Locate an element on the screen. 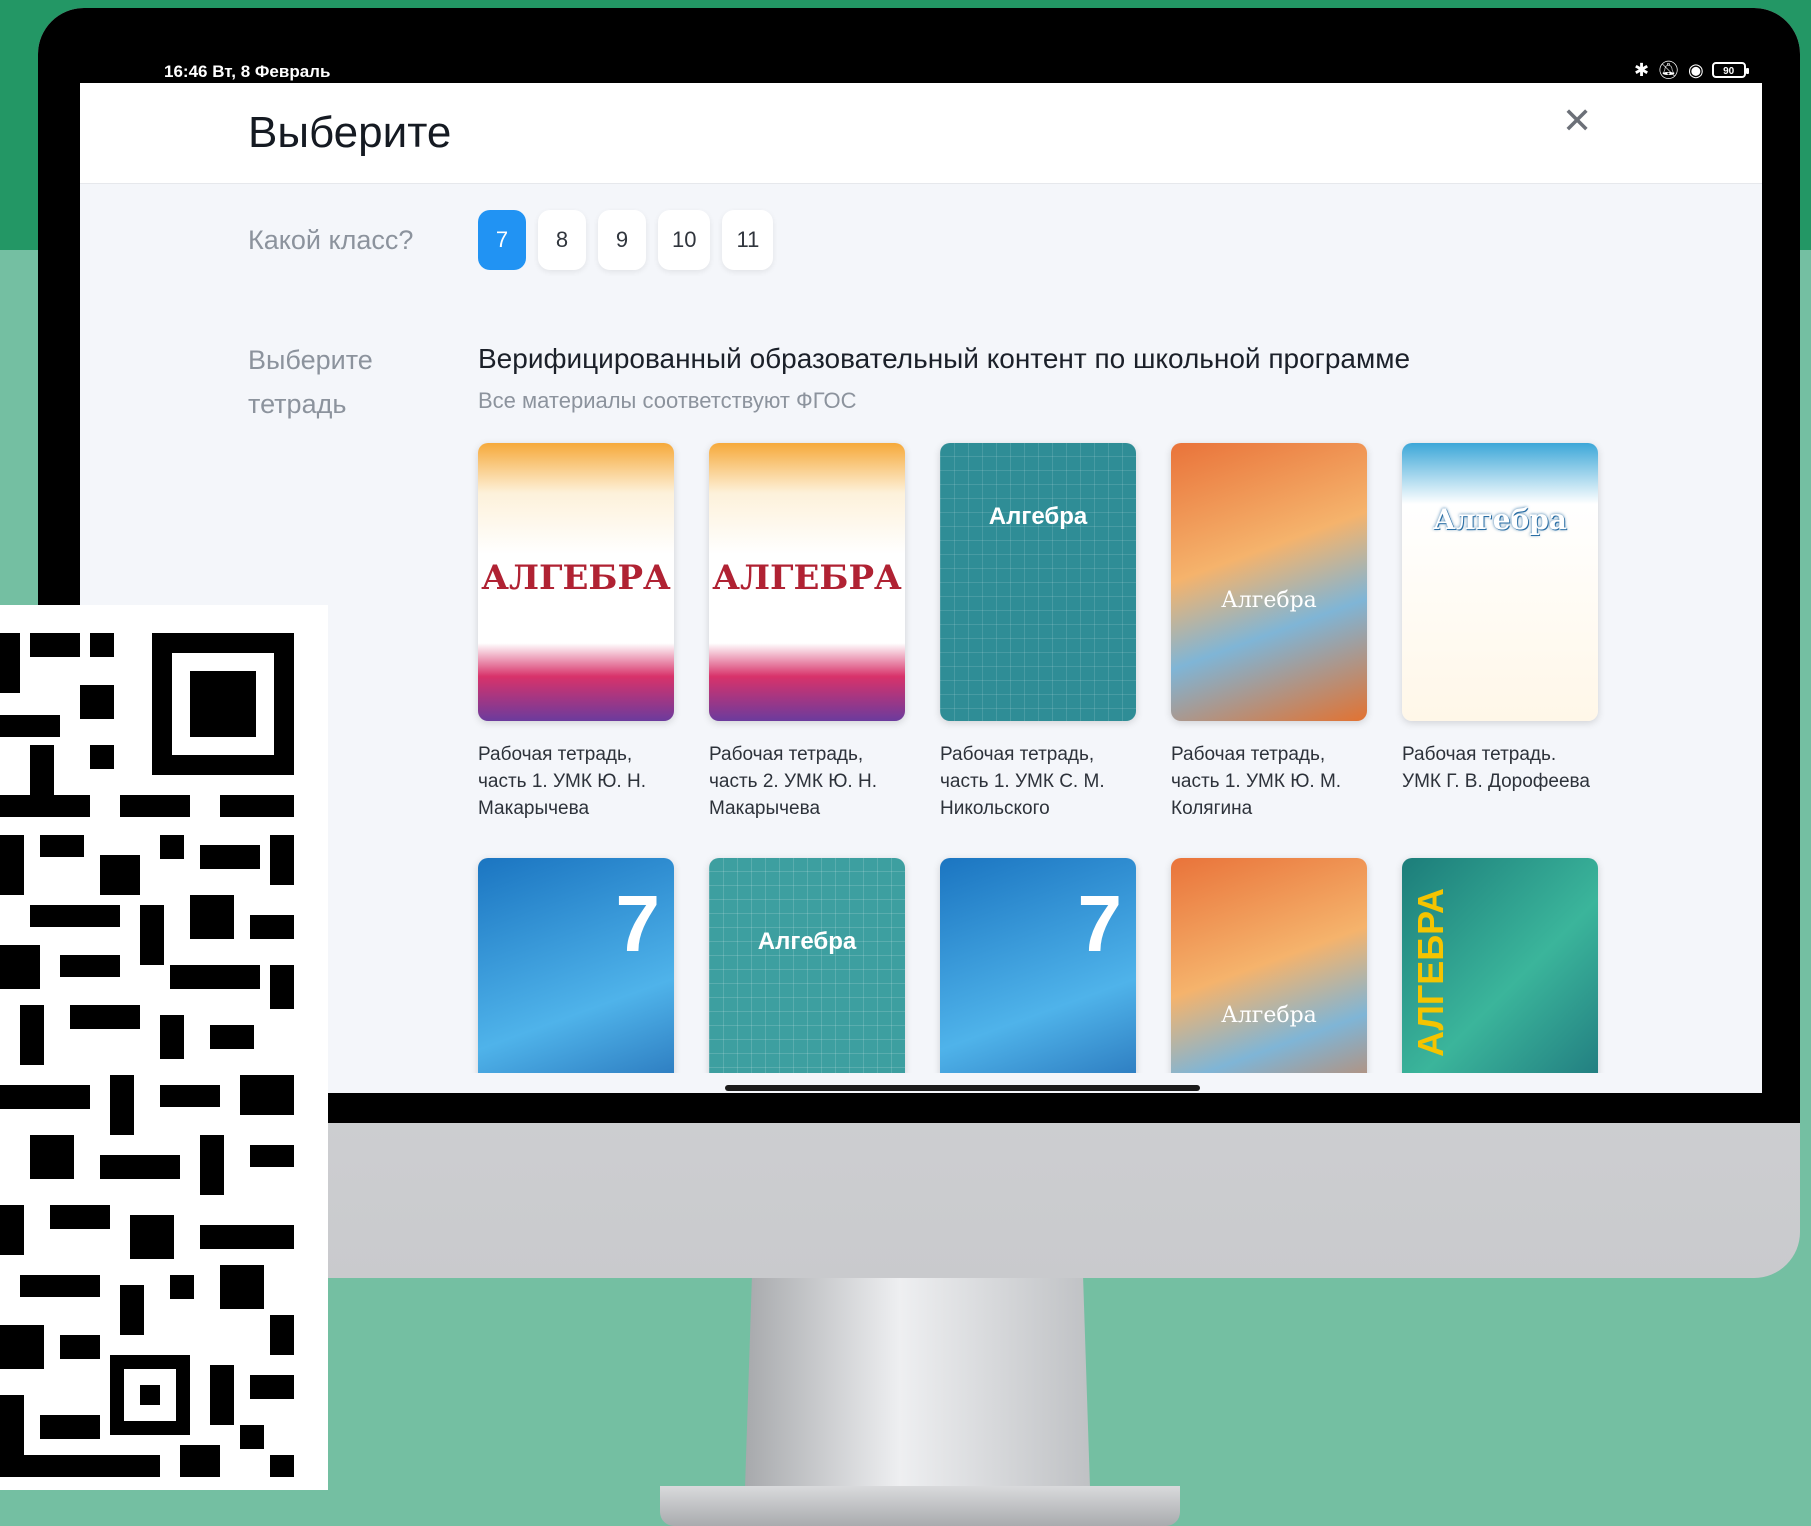  status-time: 16:46 Вт, 8 Февраль is located at coordinates (247, 71).